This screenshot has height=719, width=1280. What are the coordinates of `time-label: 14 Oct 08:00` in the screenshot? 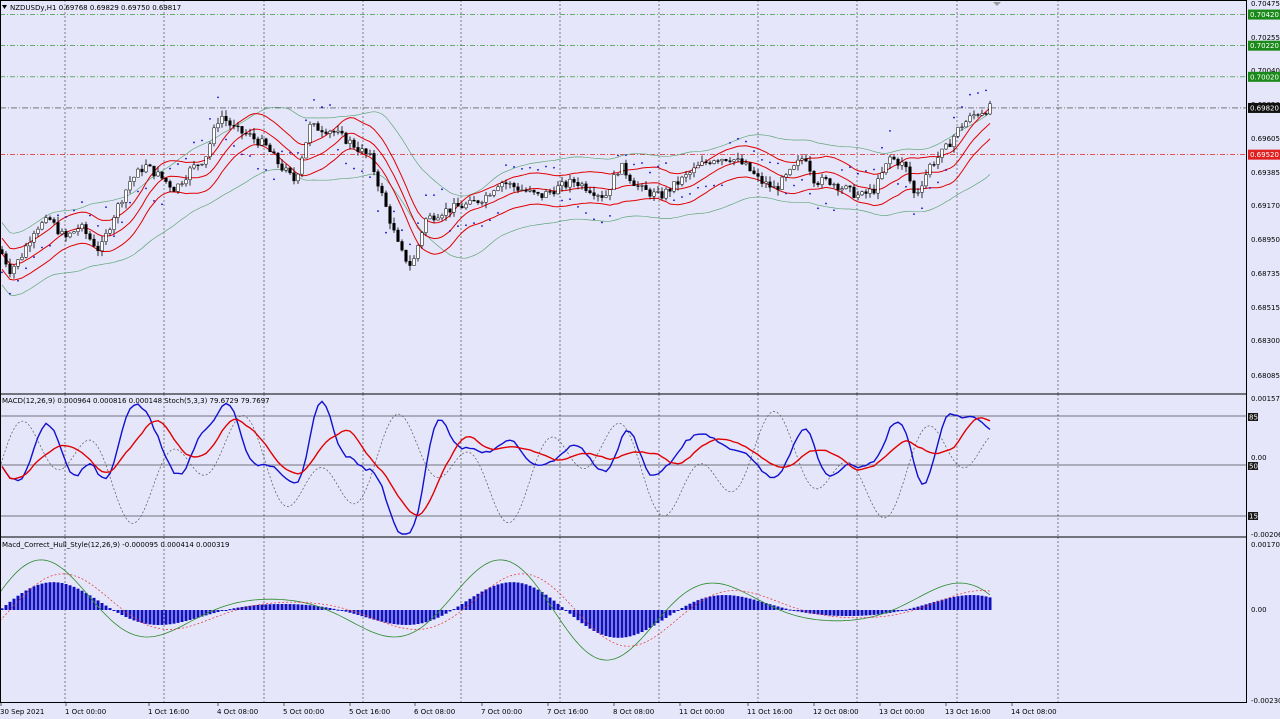 It's located at (1034, 712).